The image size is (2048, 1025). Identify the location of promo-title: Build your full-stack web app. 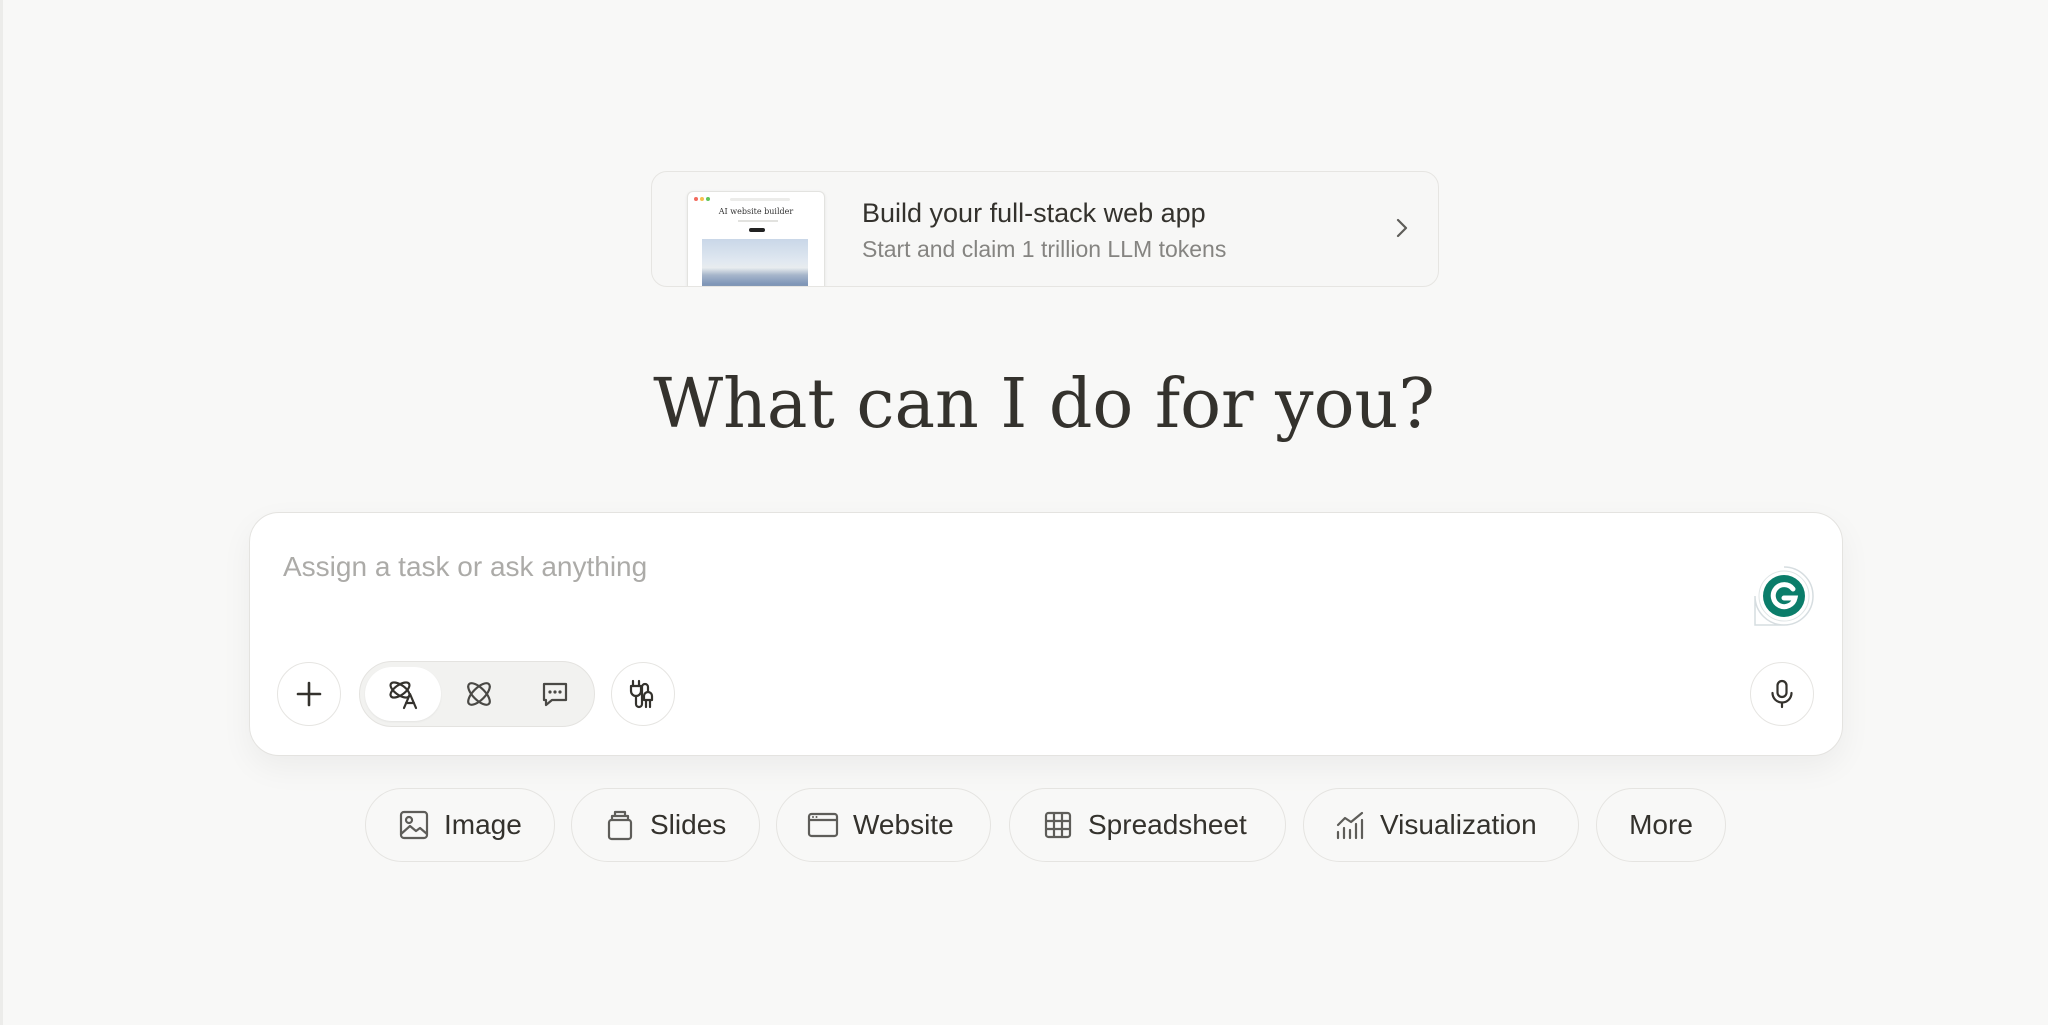
(1034, 213).